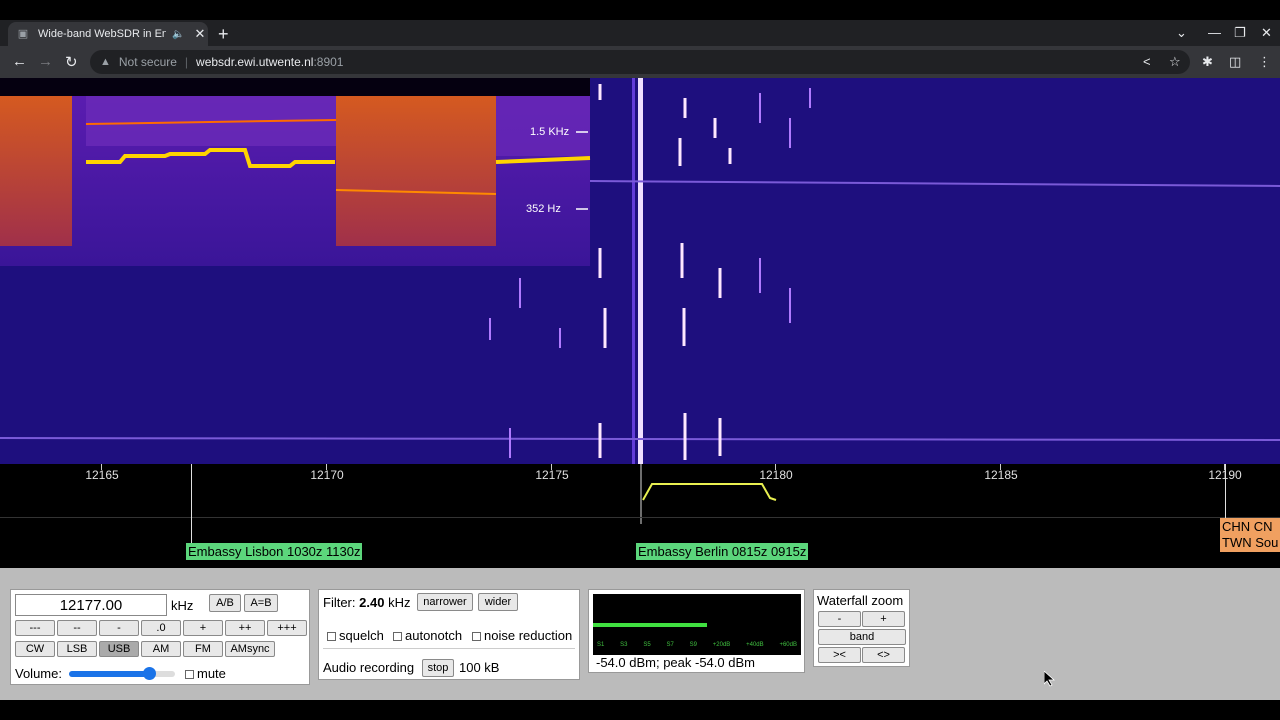  Describe the element at coordinates (1264, 62) in the screenshot. I see `menu-icon: ⋮` at that location.